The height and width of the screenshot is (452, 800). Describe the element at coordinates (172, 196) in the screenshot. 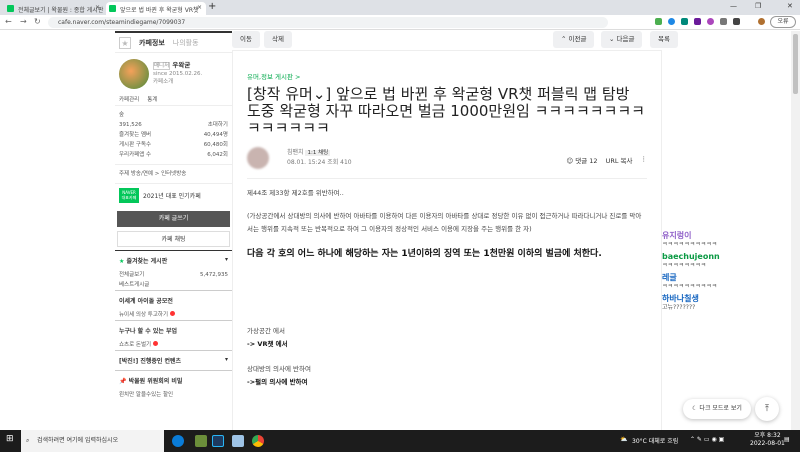

I see `award-text: 2021년 대표 인기카페` at that location.